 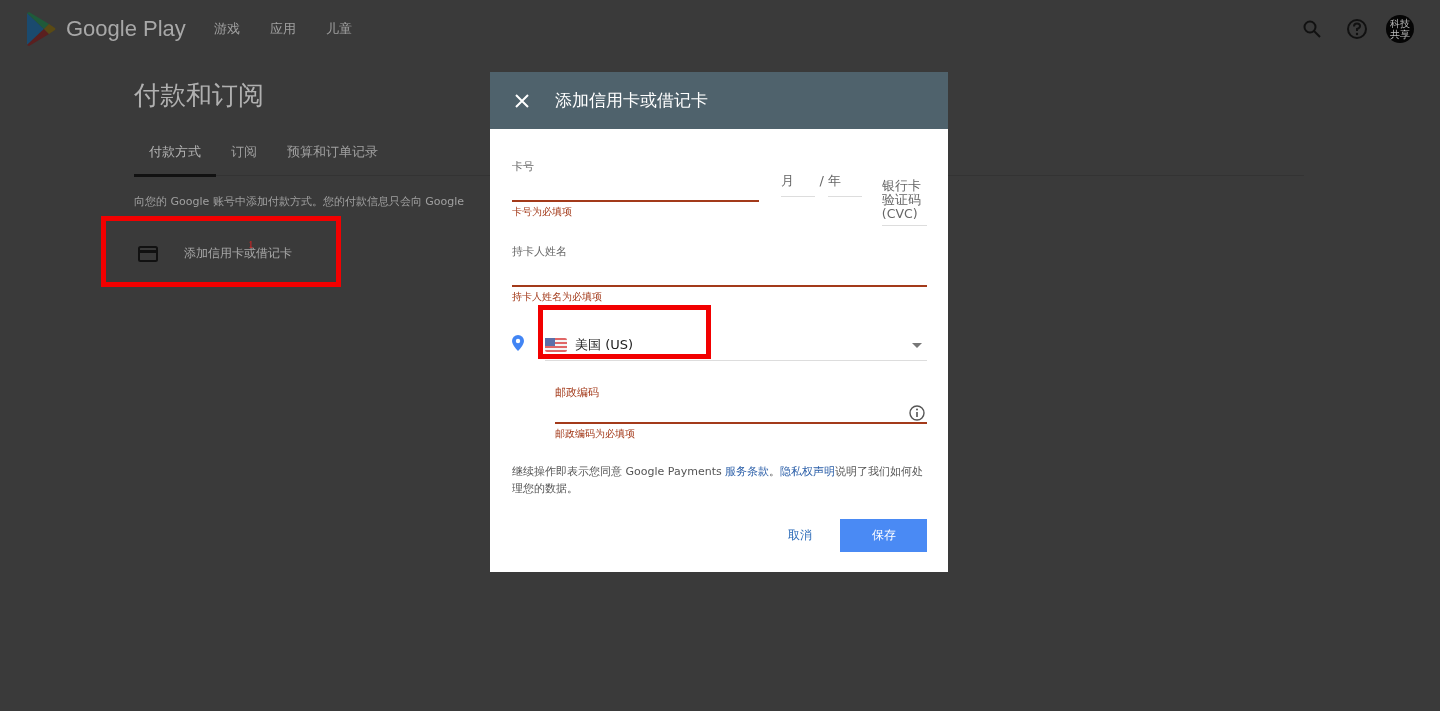 I want to click on search-icon, so click(x=1312, y=29).